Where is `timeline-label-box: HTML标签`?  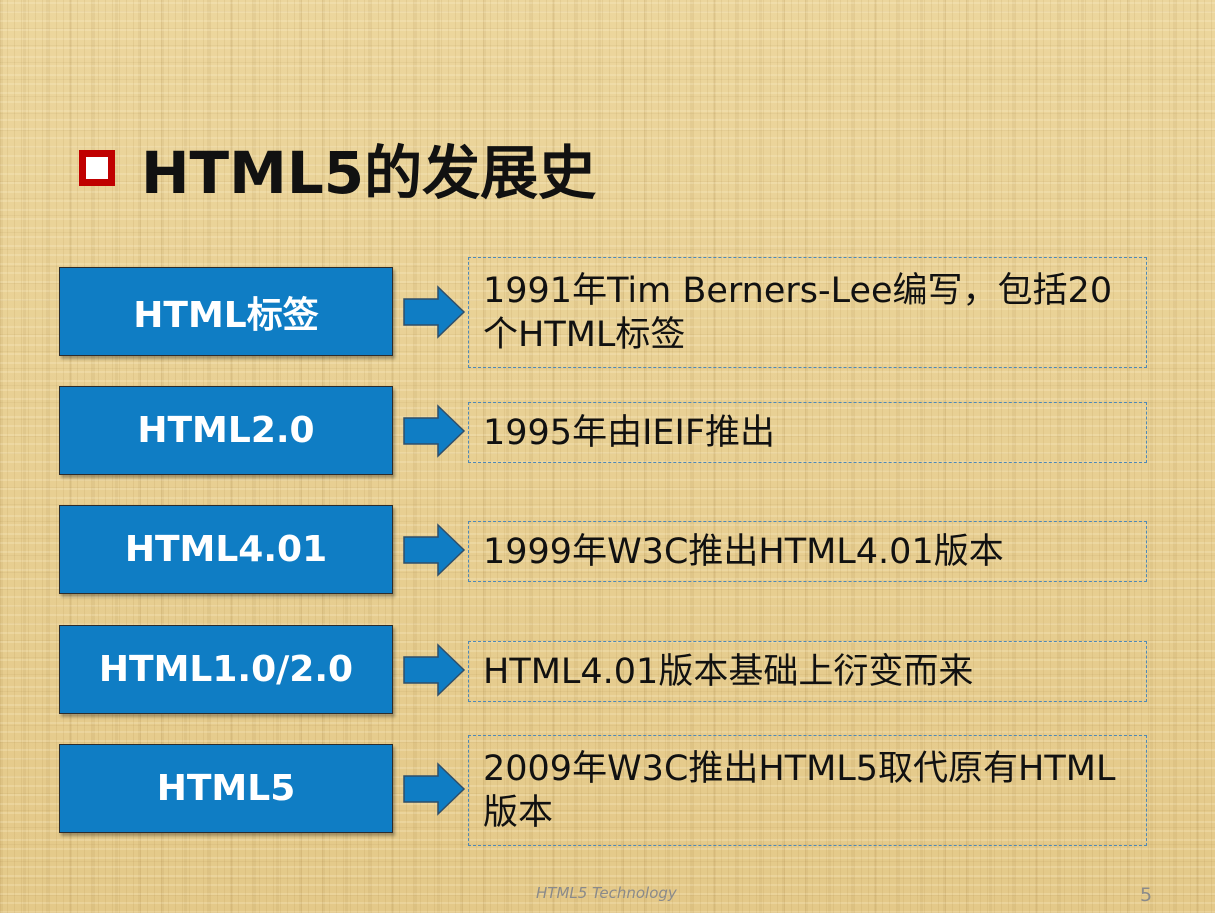 timeline-label-box: HTML标签 is located at coordinates (226, 311).